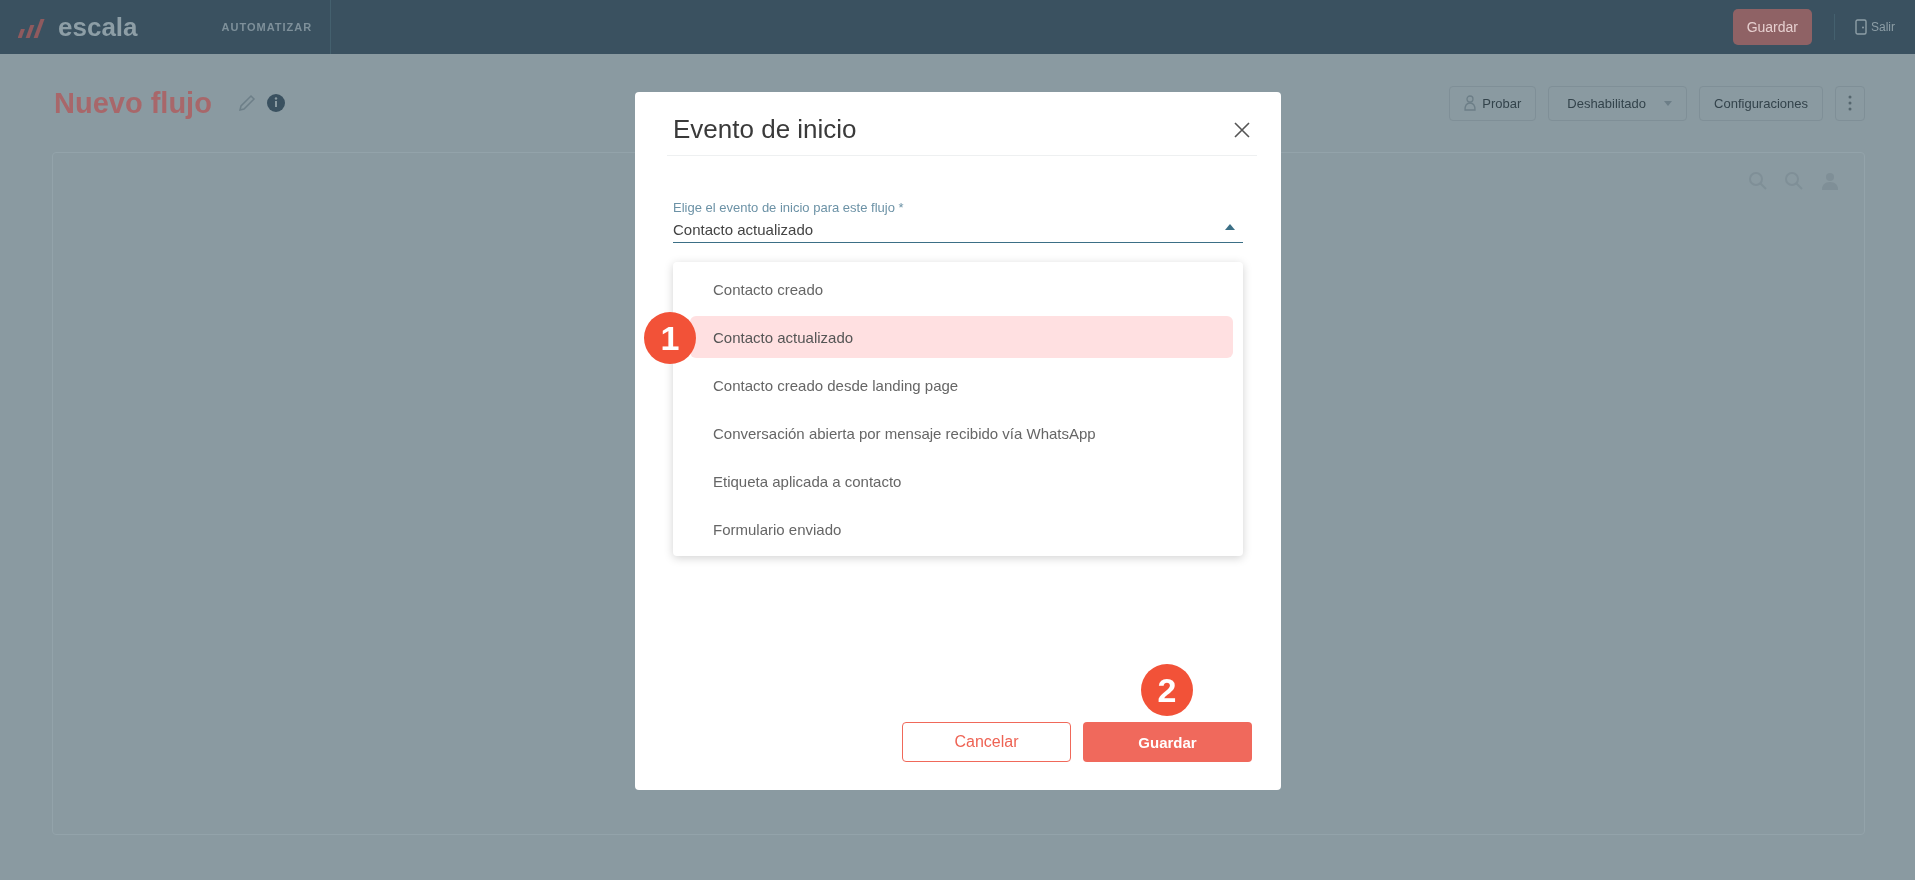  Describe the element at coordinates (1761, 103) in the screenshot. I see `settings-button: Configuraciones` at that location.